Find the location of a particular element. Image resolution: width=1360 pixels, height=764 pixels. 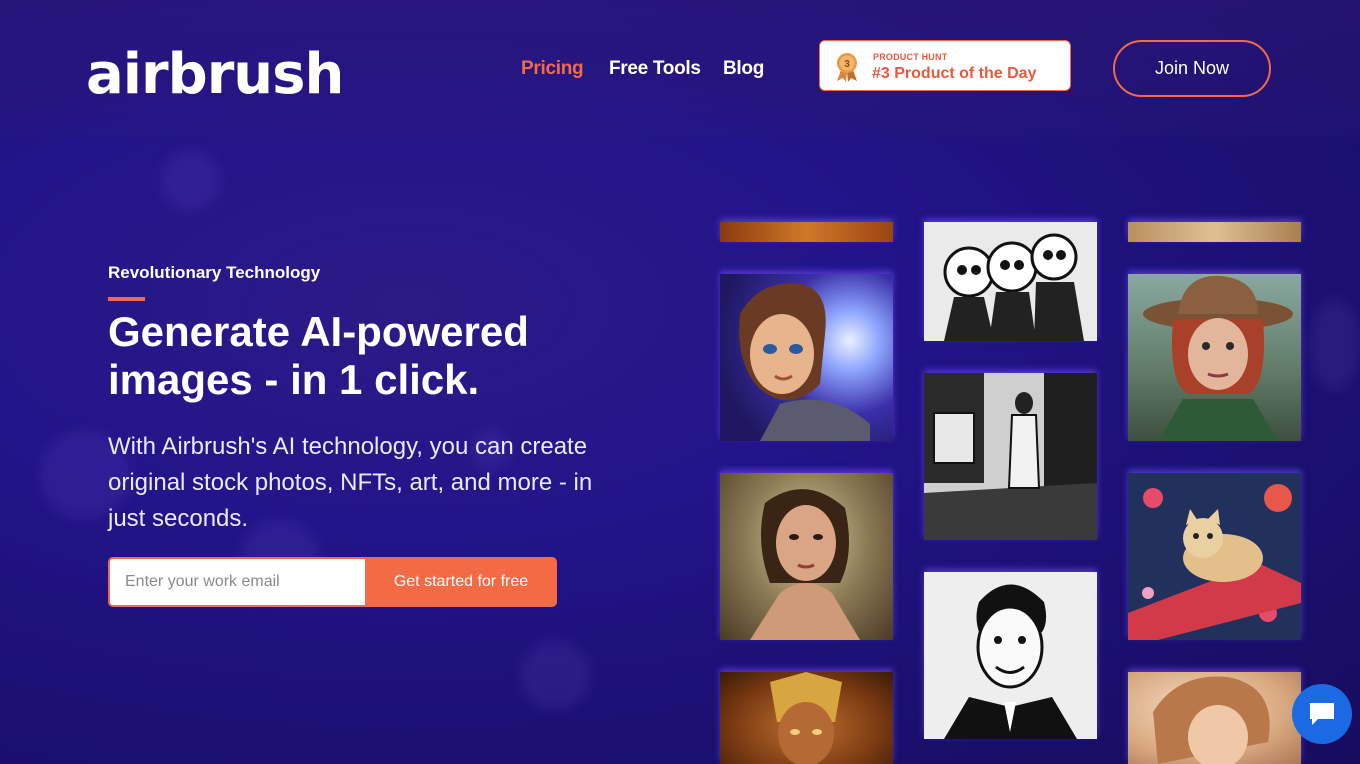

manga-room-figure is located at coordinates (1010, 456).